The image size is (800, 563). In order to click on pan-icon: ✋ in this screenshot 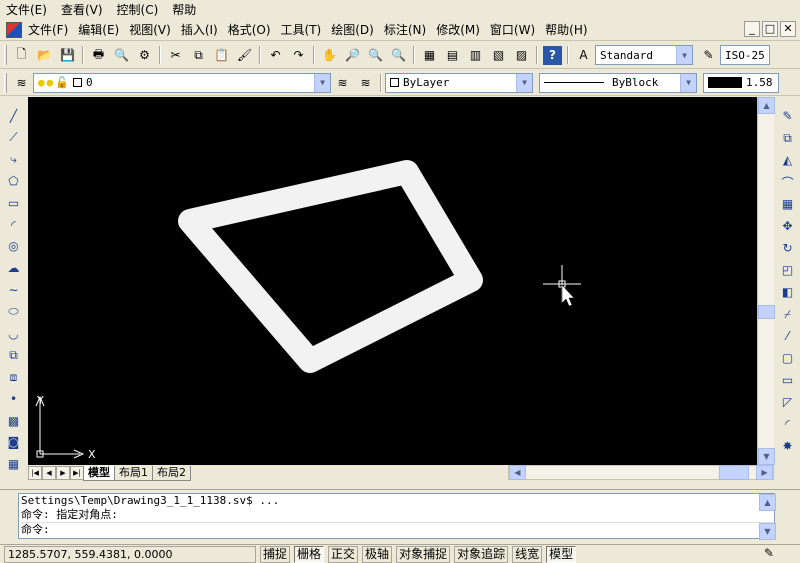, I will do `click(329, 55)`.